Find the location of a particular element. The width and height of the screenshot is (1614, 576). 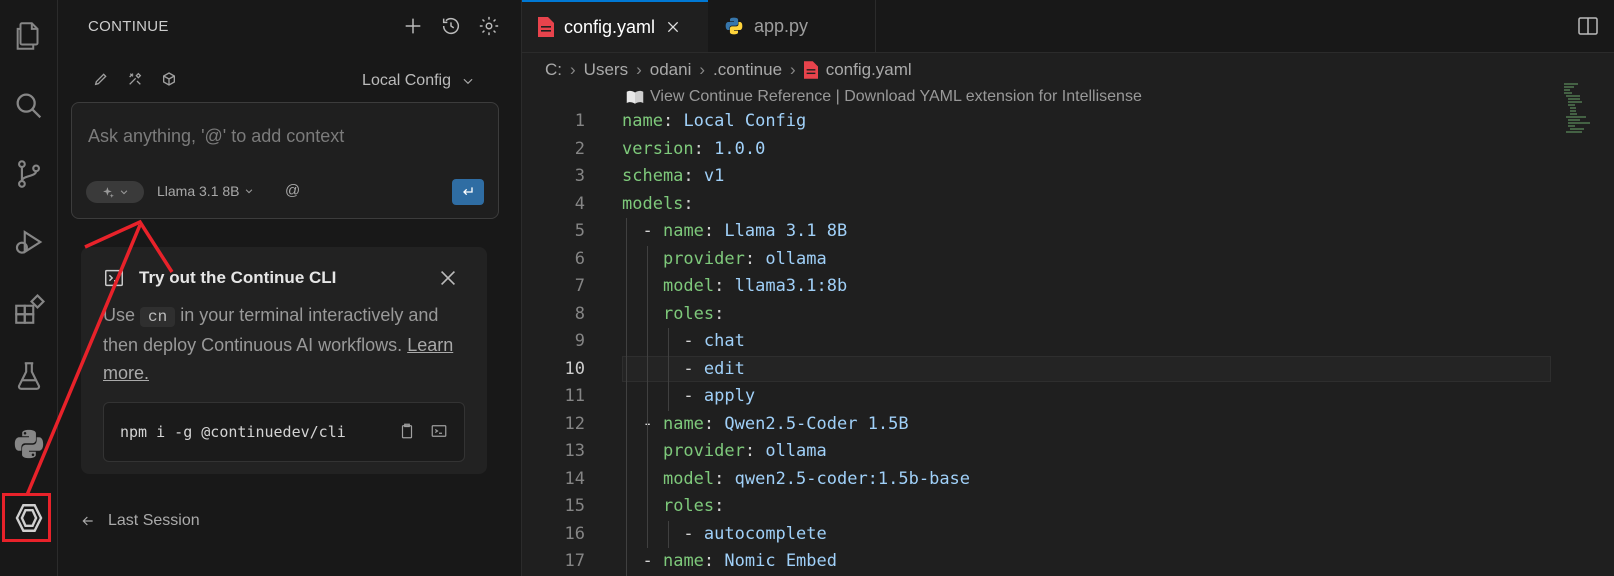

run-in-terminal-icon is located at coordinates (439, 431).